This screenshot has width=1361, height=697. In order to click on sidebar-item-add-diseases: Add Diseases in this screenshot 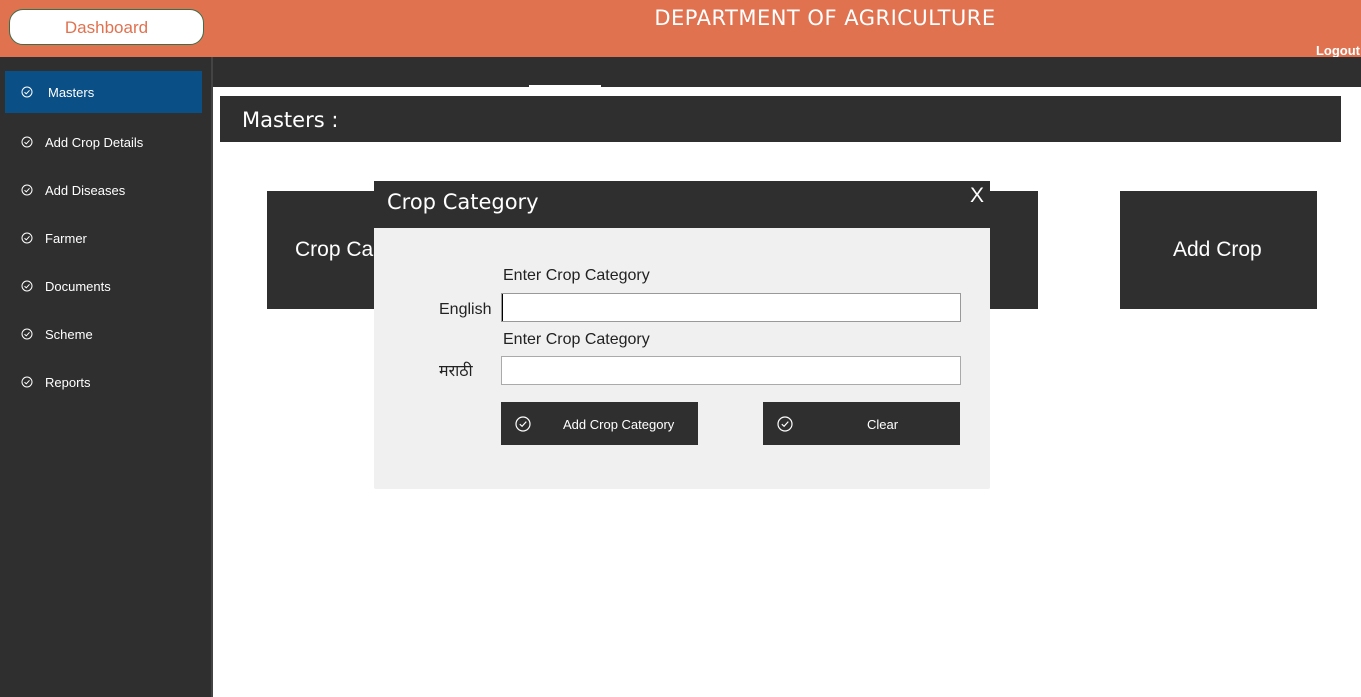, I will do `click(103, 190)`.